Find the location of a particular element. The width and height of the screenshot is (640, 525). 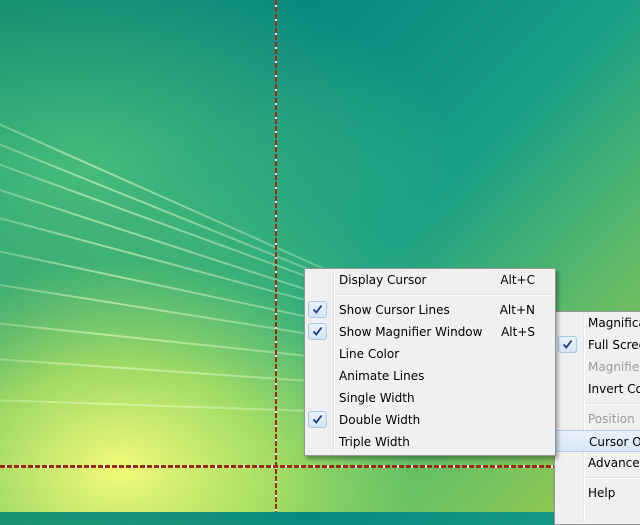

menu-item-magnification: Magnifica is located at coordinates (597, 323).